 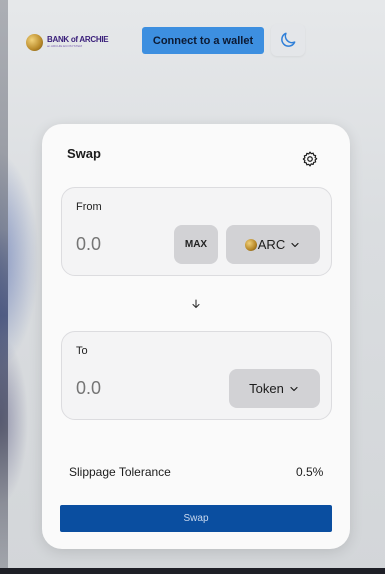 What do you see at coordinates (203, 40) in the screenshot?
I see `connect-wallet-button: Connect to a wallet` at bounding box center [203, 40].